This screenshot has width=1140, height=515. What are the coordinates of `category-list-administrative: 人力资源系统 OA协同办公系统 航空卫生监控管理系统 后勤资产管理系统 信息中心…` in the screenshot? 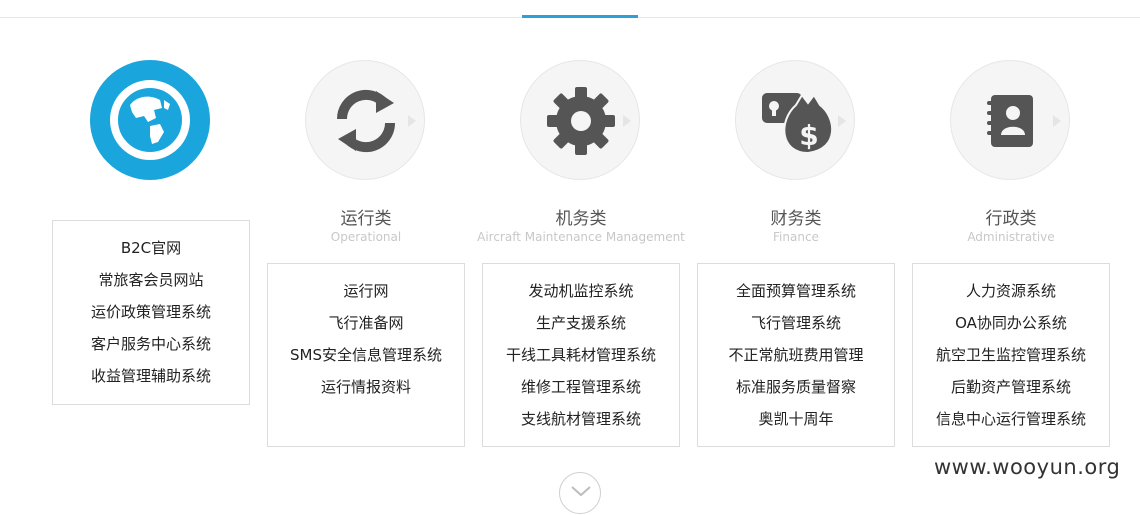 It's located at (1011, 355).